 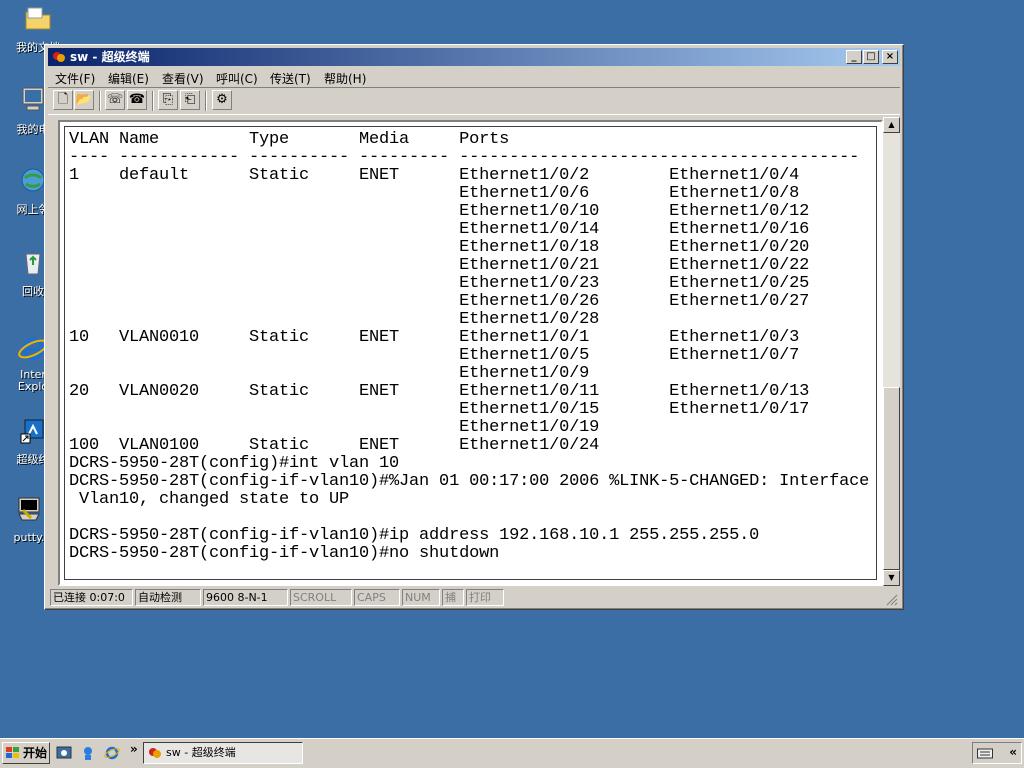 I want to click on menu-bar: 文件(F) 编辑(E) 查看(V) 呼叫(C) 传送(T) 帮助(H), so click(x=474, y=77).